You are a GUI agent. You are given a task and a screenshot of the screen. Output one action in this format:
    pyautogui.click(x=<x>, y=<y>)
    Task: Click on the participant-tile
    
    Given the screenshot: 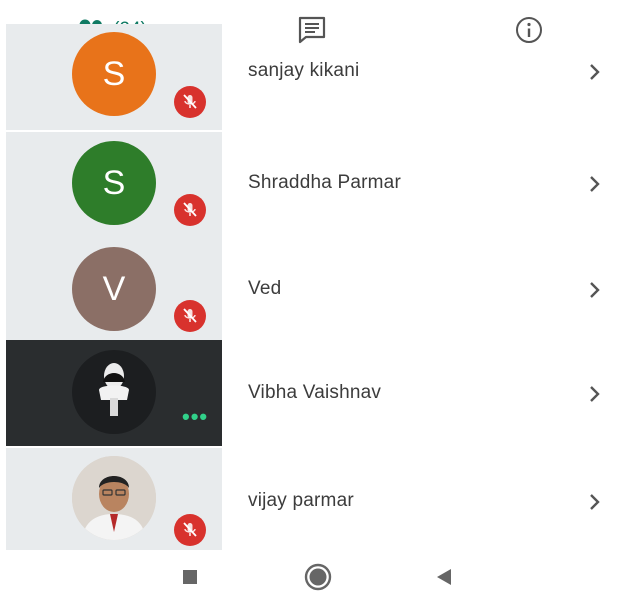 What is the action you would take?
    pyautogui.click(x=114, y=499)
    